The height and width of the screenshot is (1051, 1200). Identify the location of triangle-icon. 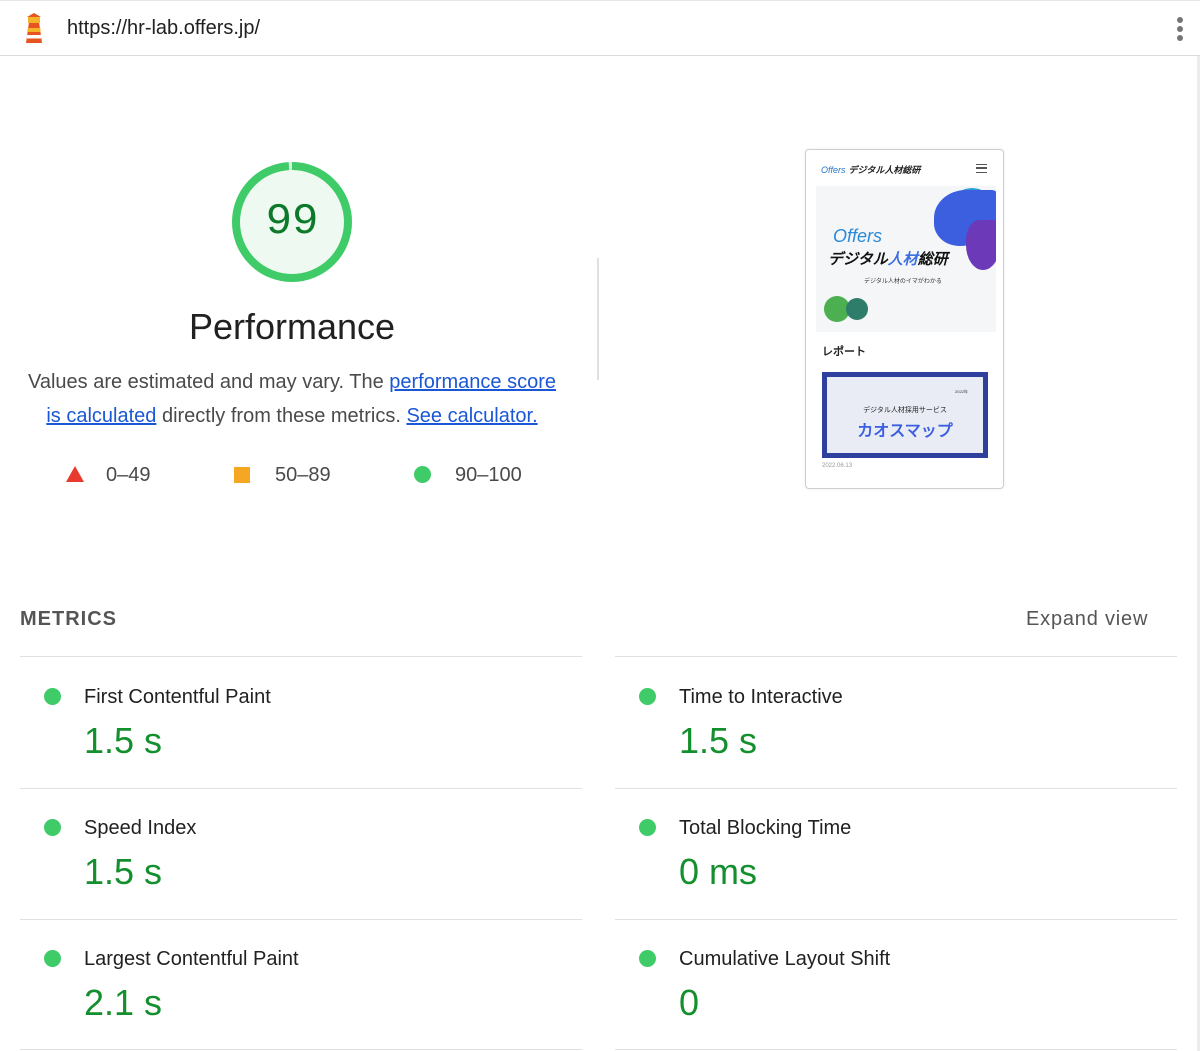
(75, 474).